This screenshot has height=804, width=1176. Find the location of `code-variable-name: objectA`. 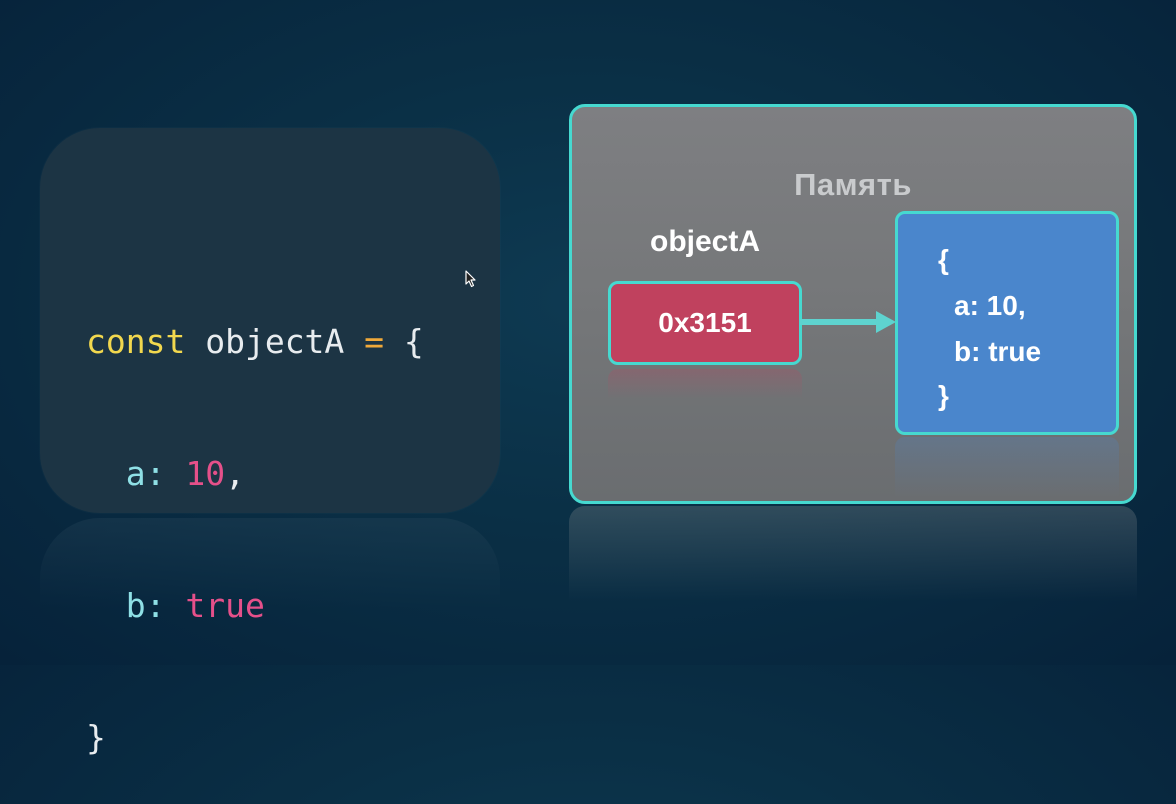

code-variable-name: objectA is located at coordinates (275, 341).